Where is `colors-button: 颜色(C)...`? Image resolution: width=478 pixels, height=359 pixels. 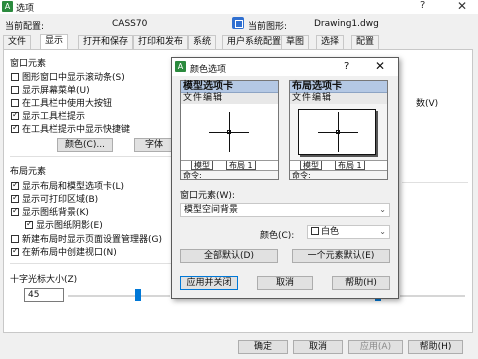
colors-button: 颜色(C)... is located at coordinates (85, 145).